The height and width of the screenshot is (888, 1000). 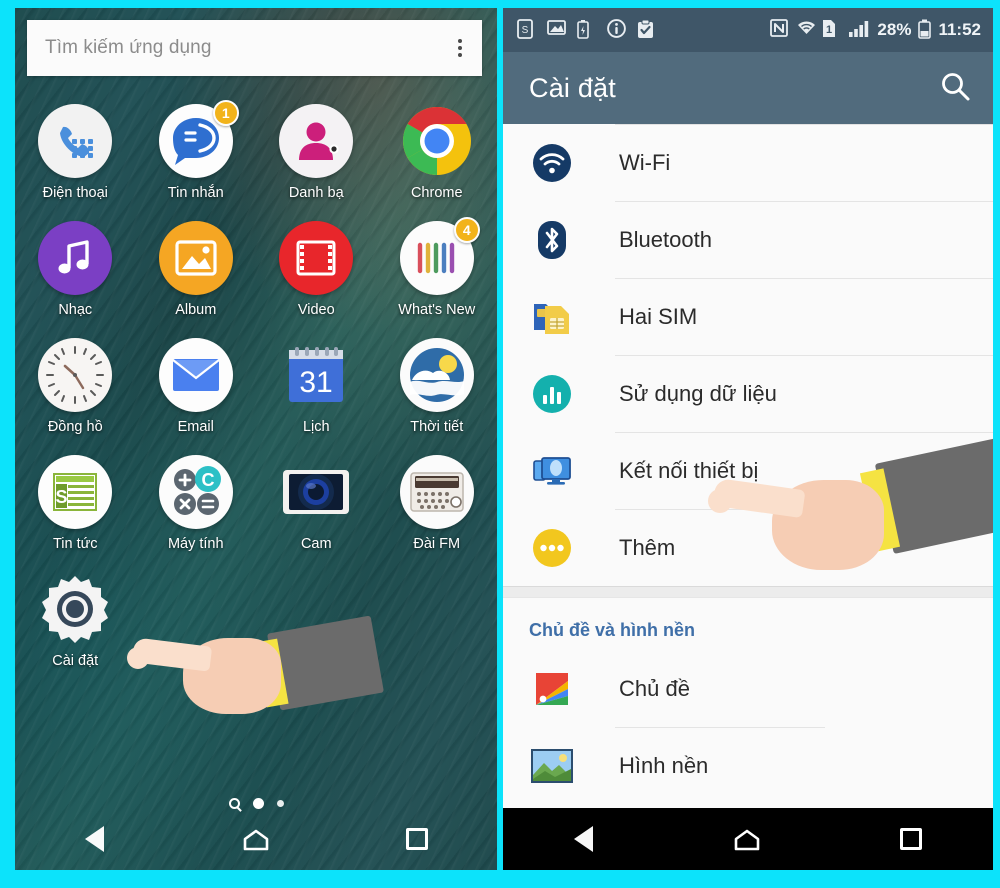 I want to click on section-header-themes: Chủ đề và hình nền, so click(x=612, y=630).